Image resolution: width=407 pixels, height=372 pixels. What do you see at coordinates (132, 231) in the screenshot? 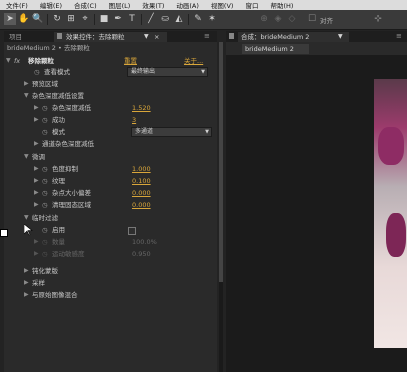
I see `enable-checkbox` at bounding box center [132, 231].